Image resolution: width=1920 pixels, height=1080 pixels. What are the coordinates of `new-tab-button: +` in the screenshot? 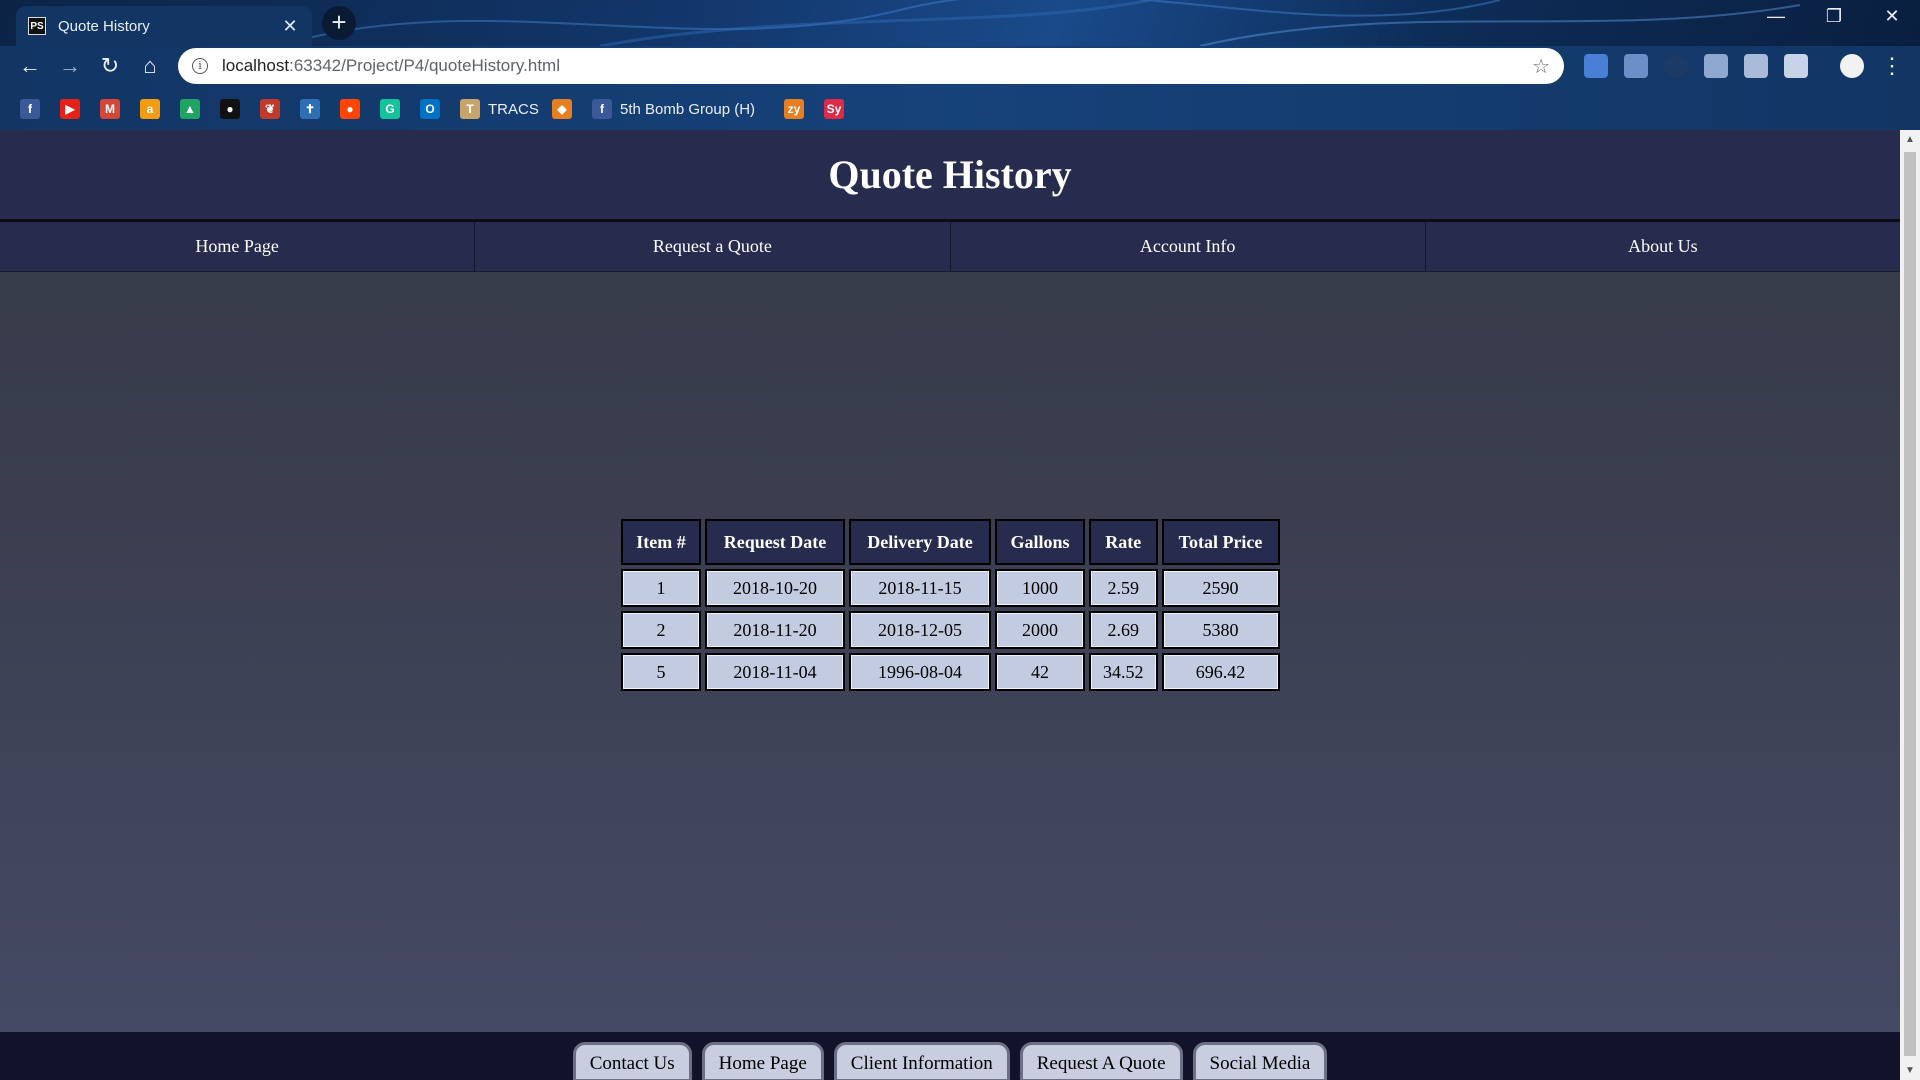 It's located at (339, 23).